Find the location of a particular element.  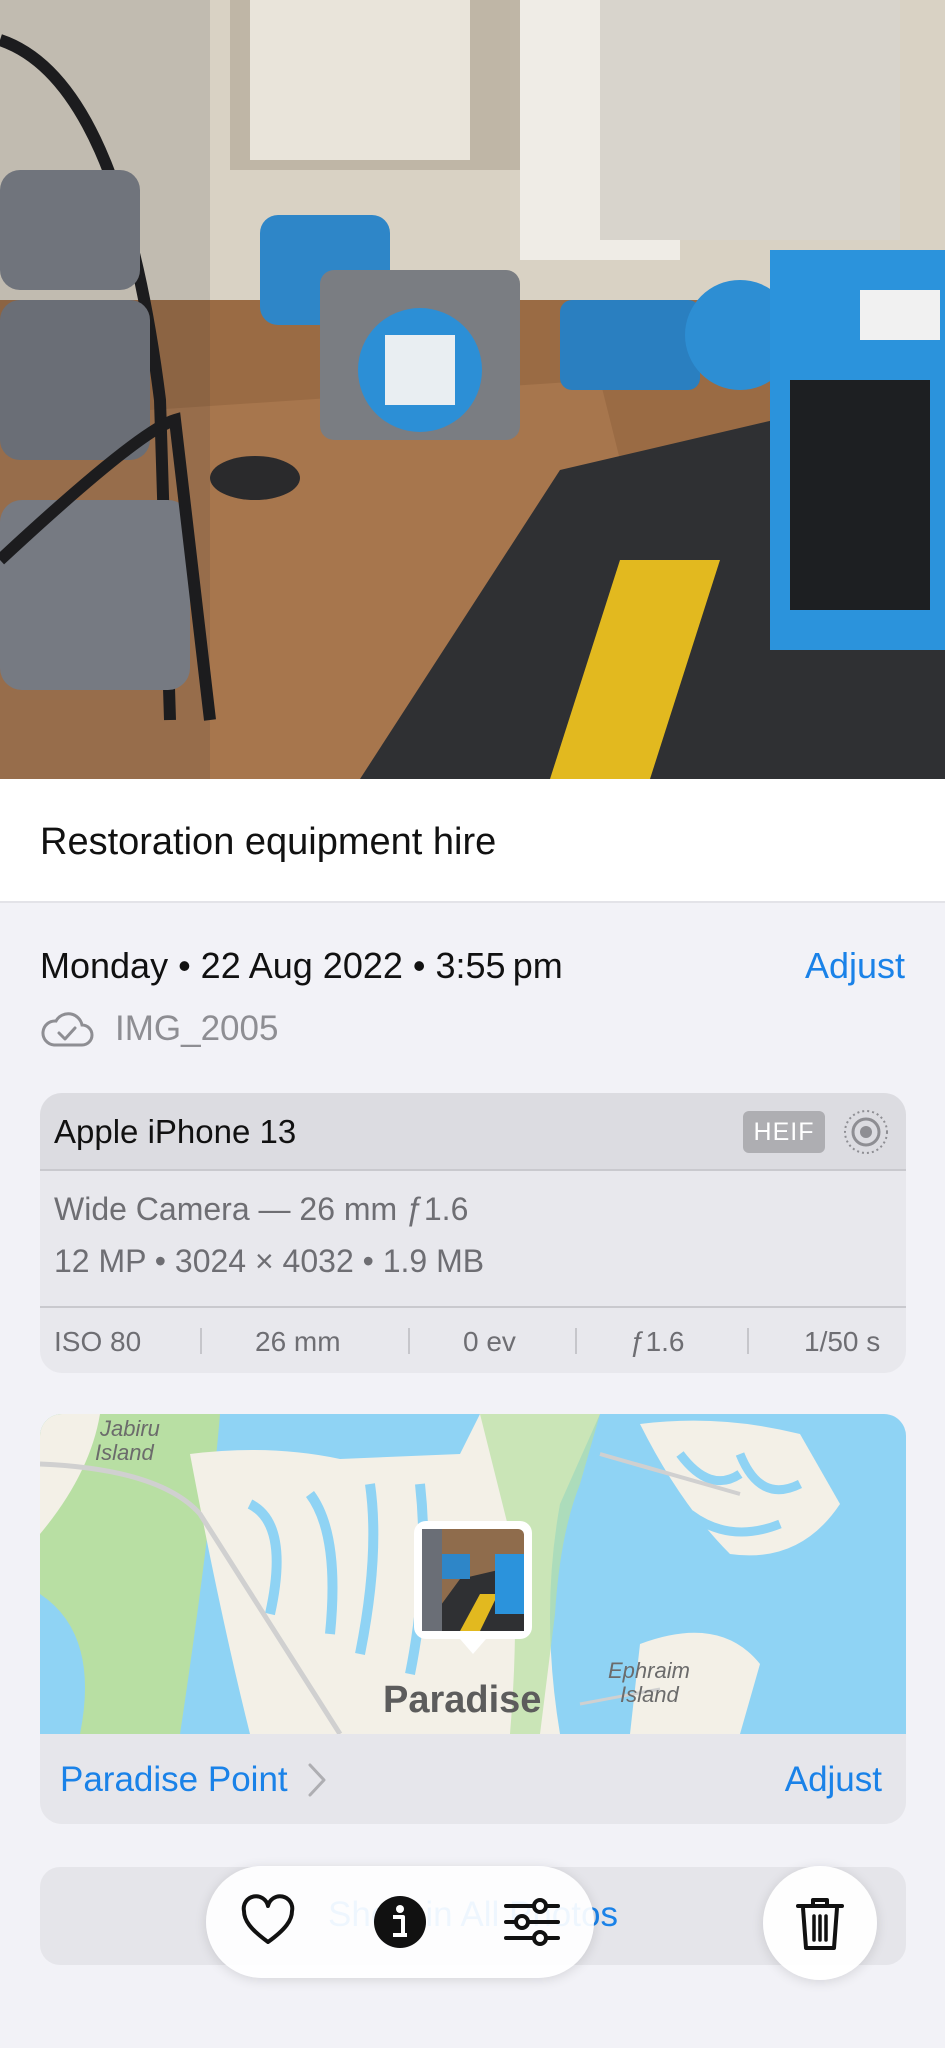

file-name: IMG_2005 is located at coordinates (197, 1028).